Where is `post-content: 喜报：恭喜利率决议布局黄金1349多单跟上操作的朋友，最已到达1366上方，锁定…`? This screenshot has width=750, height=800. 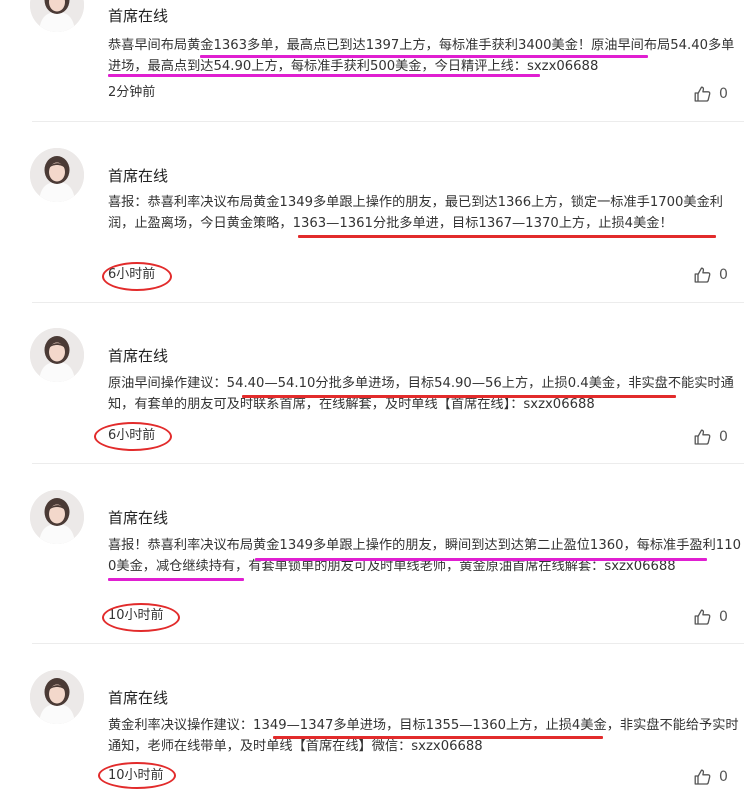 post-content: 喜报：恭喜利率决议布局黄金1349多单跟上操作的朋友，最已到达1366上方，锁定… is located at coordinates (415, 213).